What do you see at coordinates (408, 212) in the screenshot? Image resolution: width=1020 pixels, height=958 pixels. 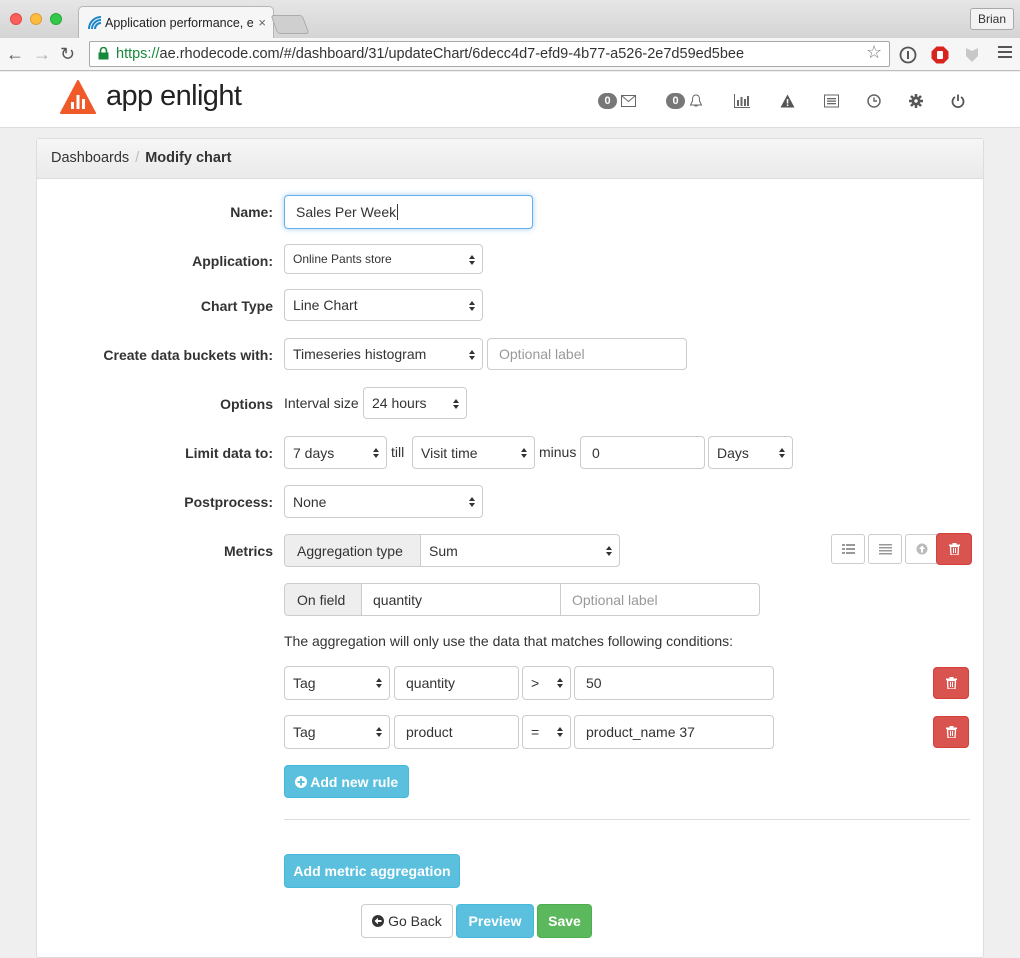 I see `name-input: Sales Per Week` at bounding box center [408, 212].